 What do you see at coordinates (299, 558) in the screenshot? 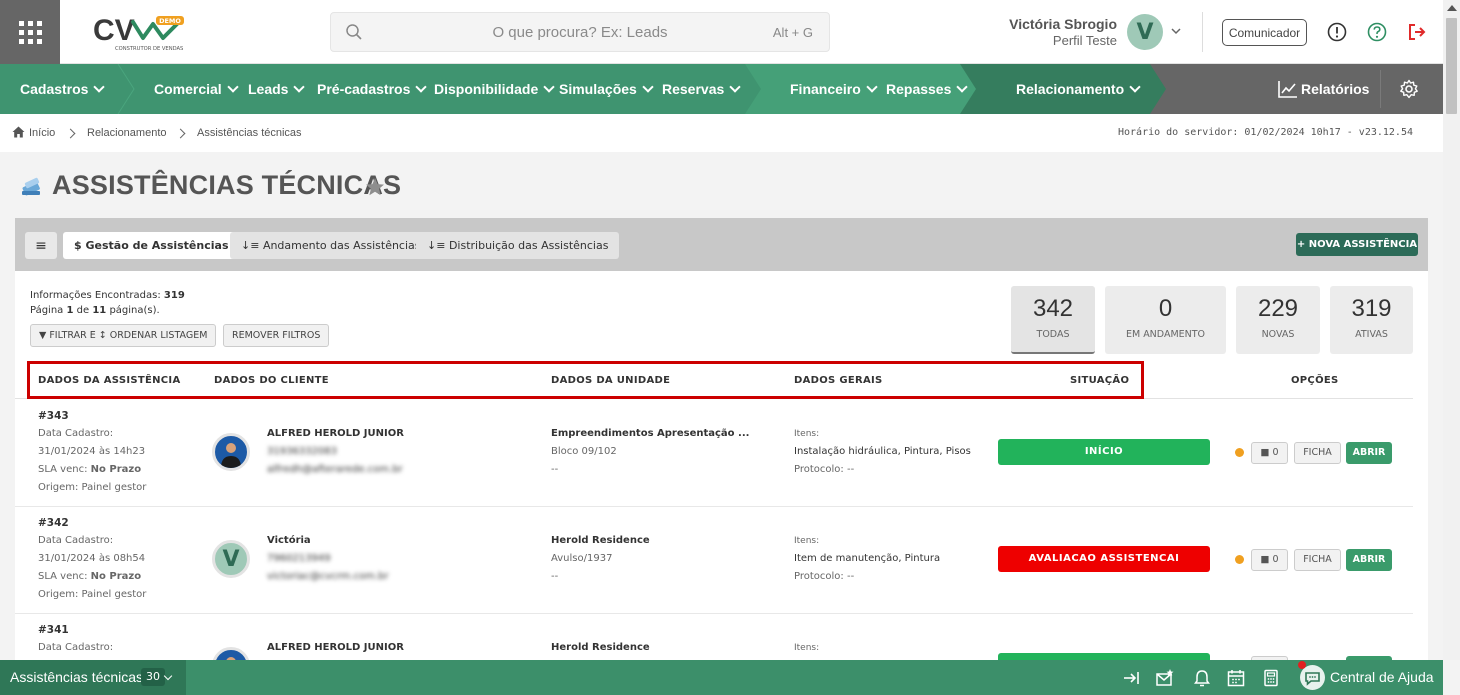
I see `client-phone: 7960213949` at bounding box center [299, 558].